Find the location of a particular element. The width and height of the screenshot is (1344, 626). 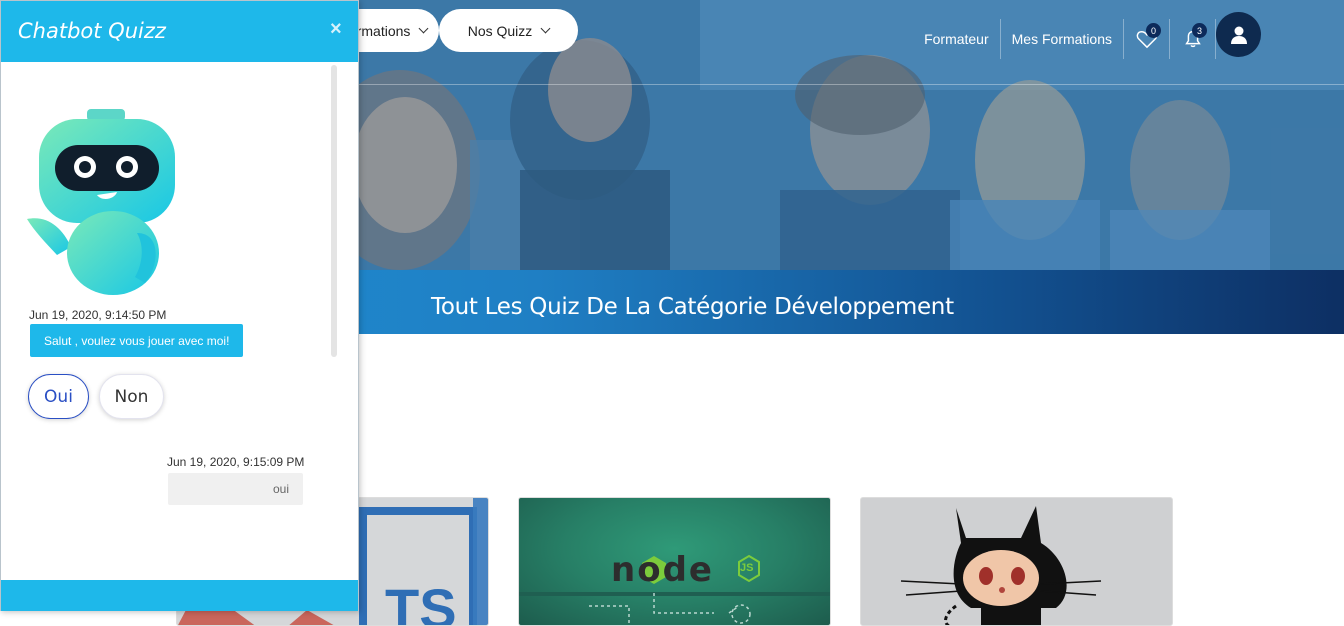

user-message: oui is located at coordinates (235, 489).